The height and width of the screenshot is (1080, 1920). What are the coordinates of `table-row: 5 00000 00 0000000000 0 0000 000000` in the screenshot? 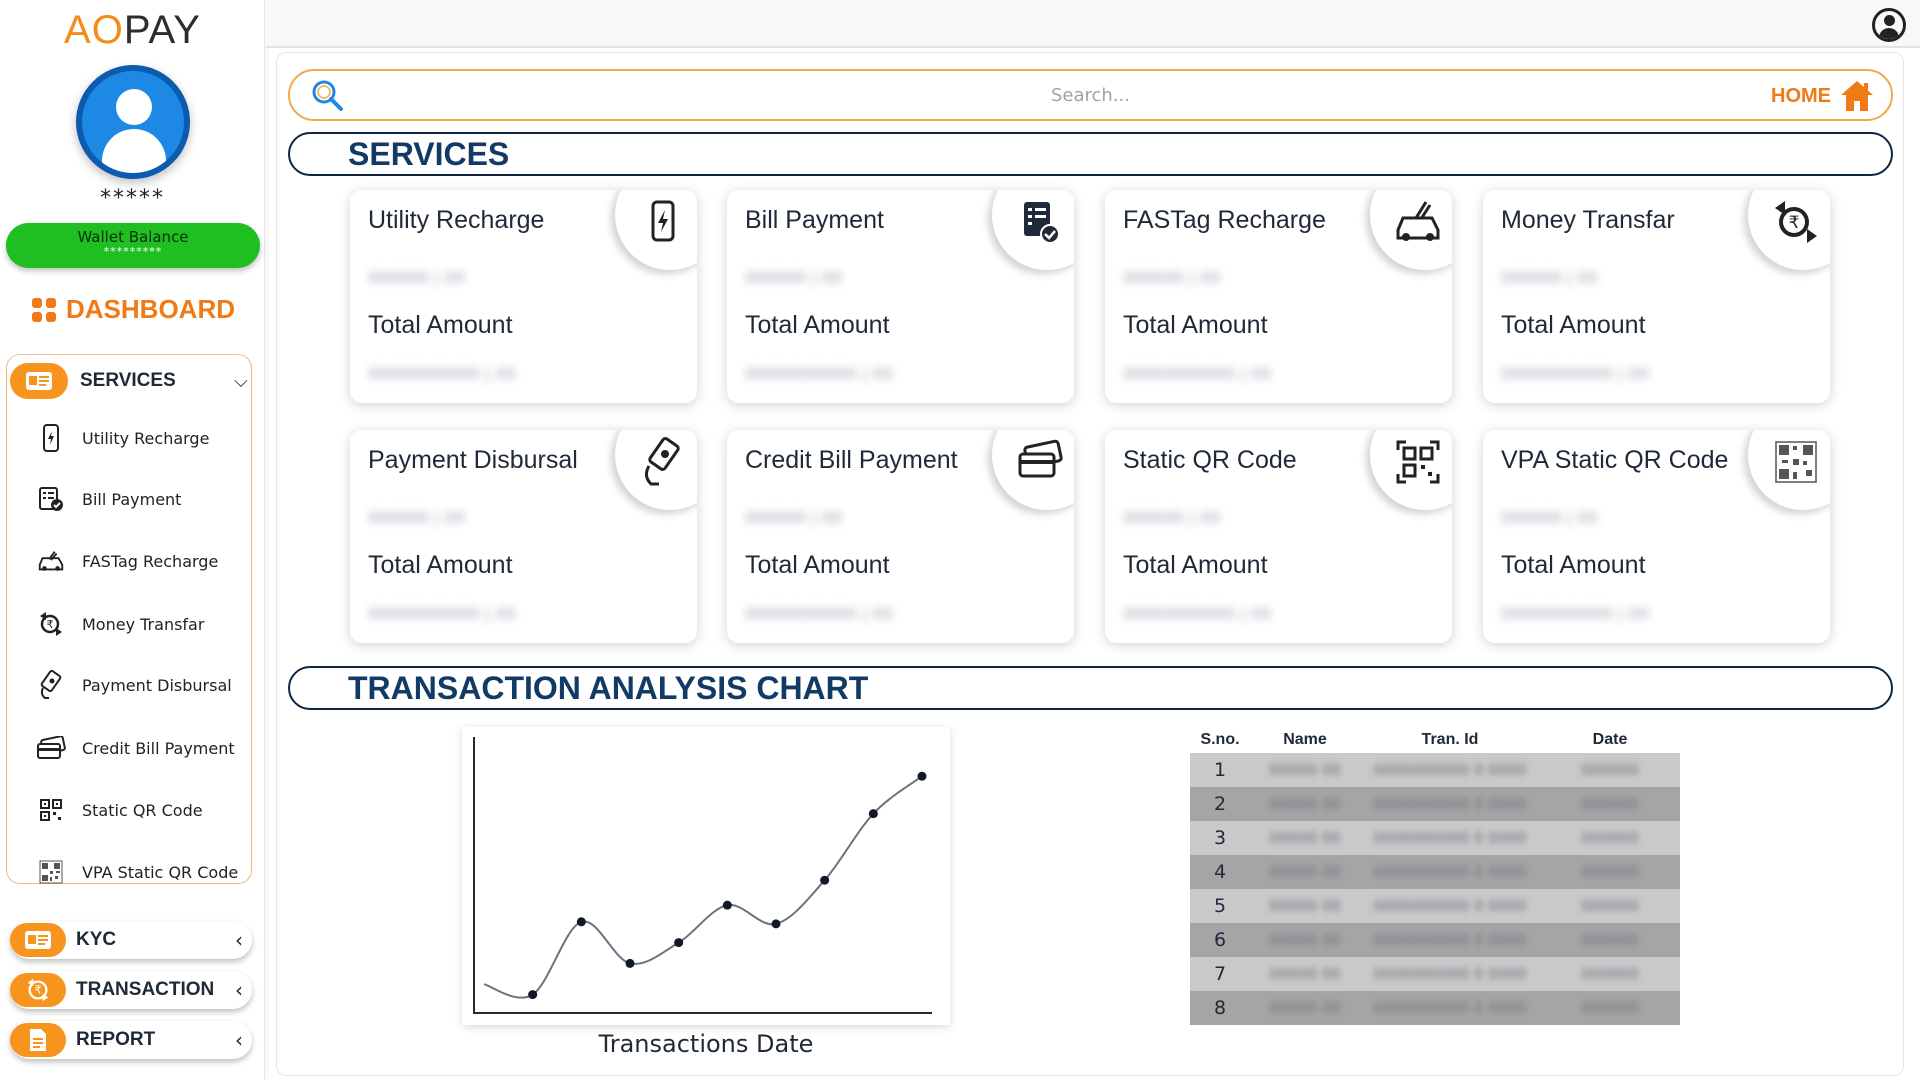 It's located at (1435, 906).